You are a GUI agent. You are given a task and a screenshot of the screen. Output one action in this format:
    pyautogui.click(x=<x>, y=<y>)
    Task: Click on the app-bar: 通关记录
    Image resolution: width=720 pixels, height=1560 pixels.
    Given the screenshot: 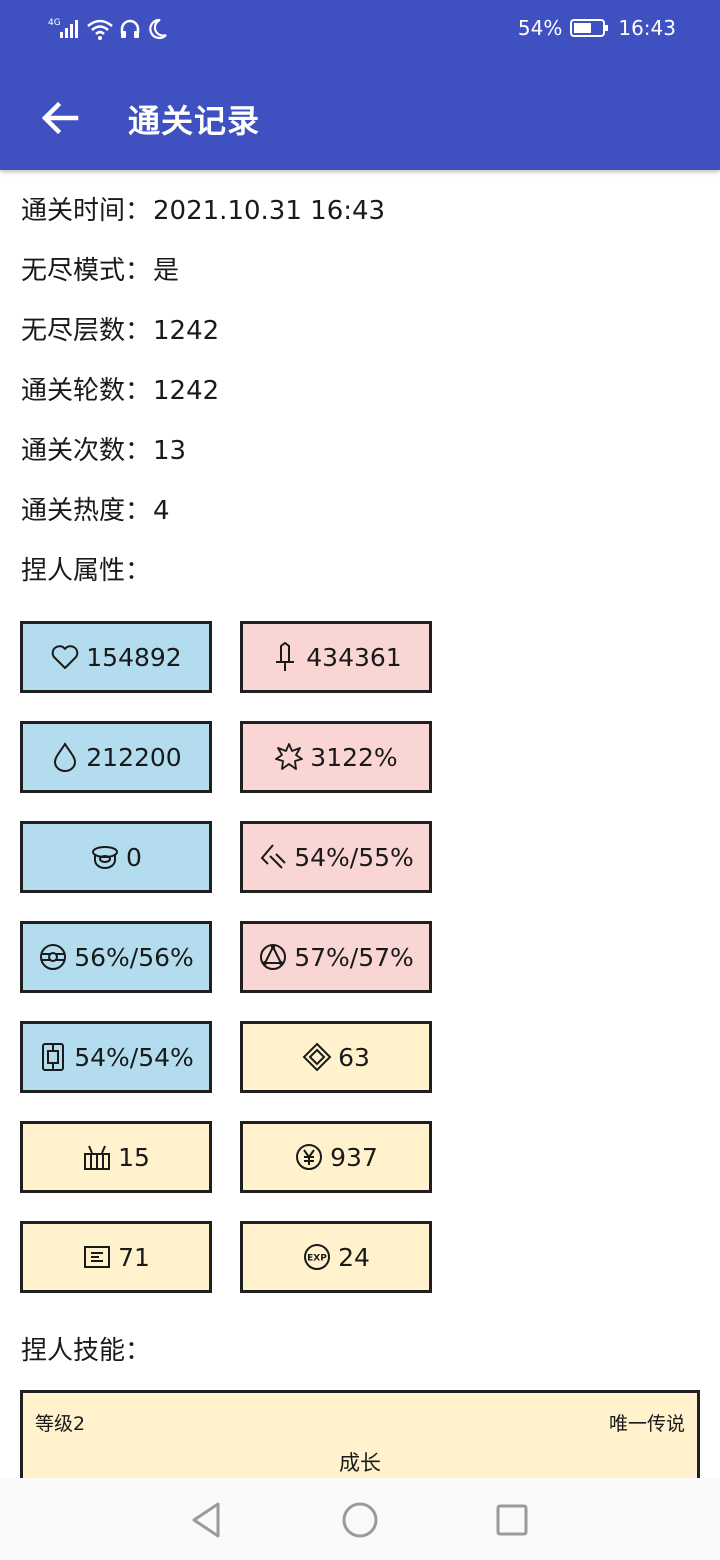 What is the action you would take?
    pyautogui.click(x=360, y=115)
    